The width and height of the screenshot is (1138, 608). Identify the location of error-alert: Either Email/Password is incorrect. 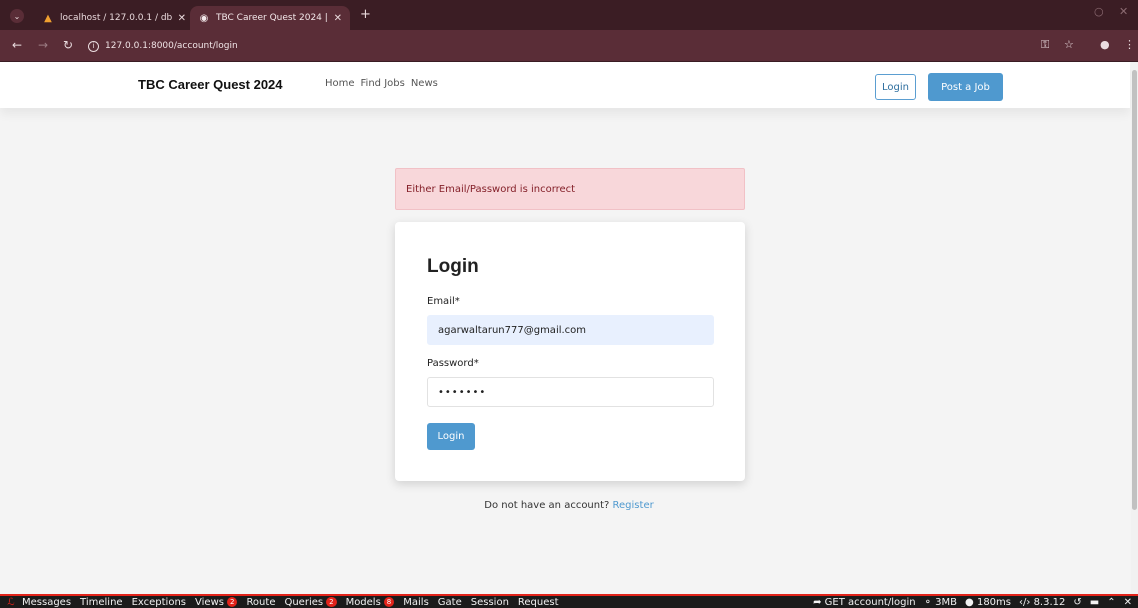
(570, 189).